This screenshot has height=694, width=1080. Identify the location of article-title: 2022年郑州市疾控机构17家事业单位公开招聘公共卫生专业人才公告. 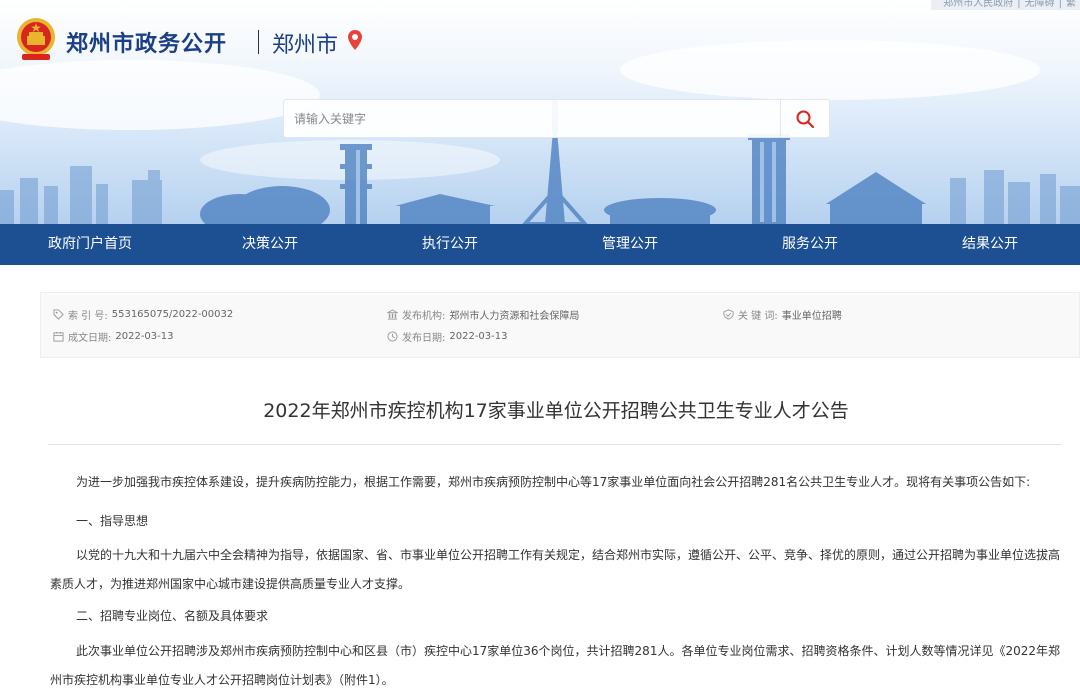
(556, 411).